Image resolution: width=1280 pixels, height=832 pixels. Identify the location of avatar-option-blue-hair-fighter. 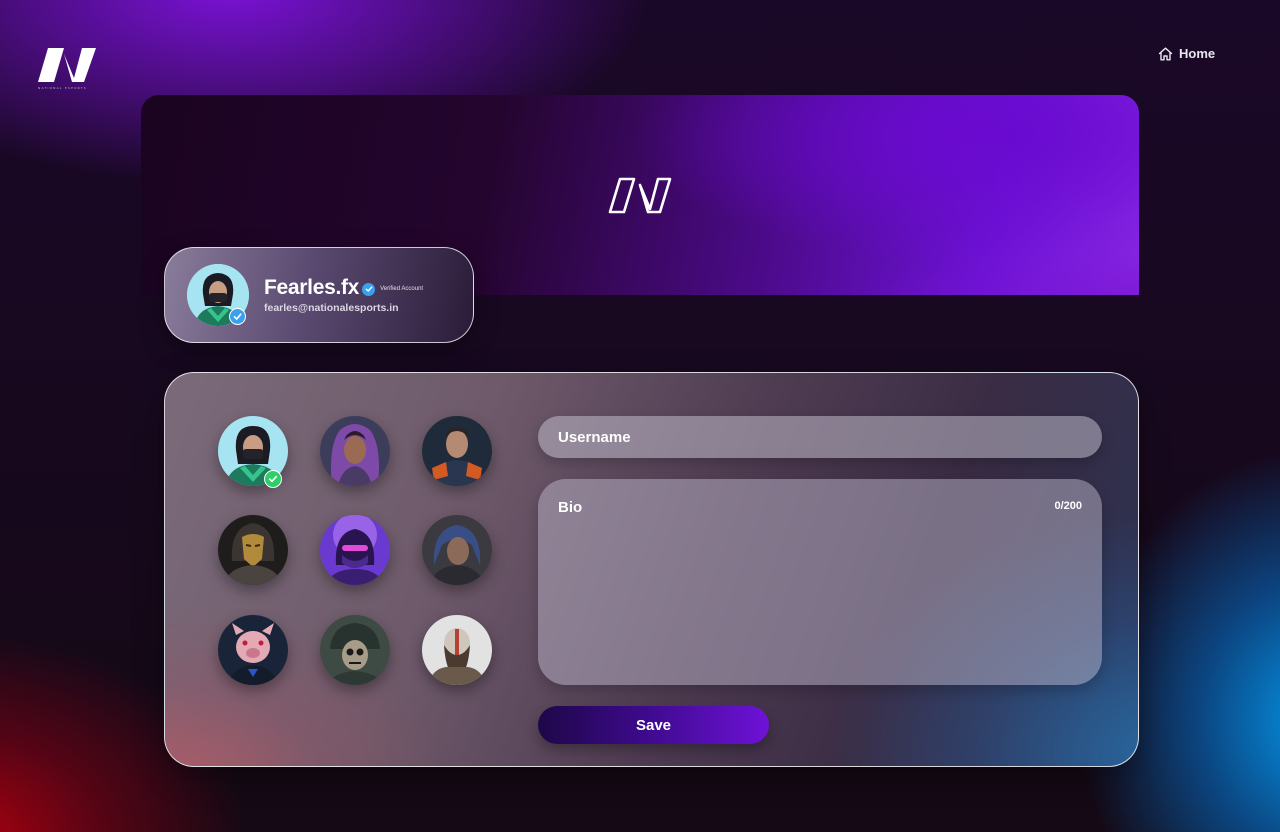
(457, 550).